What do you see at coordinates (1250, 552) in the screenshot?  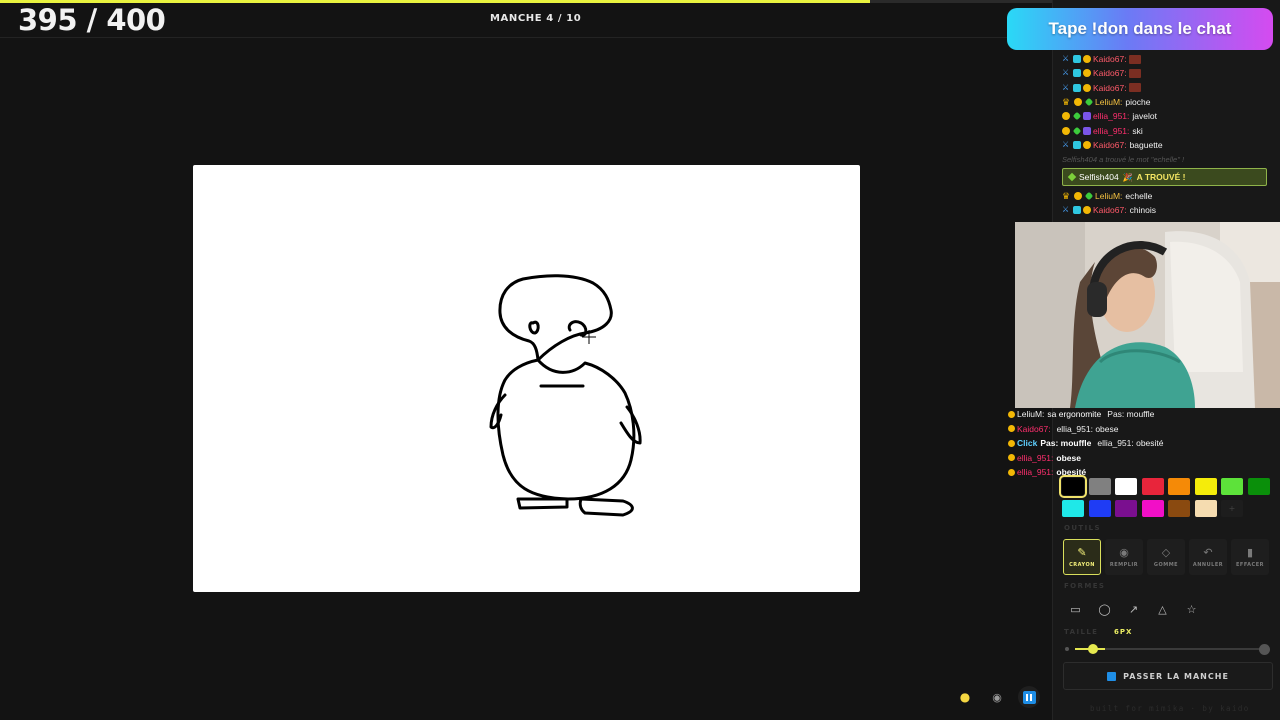 I see `trash-icon: ▮` at bounding box center [1250, 552].